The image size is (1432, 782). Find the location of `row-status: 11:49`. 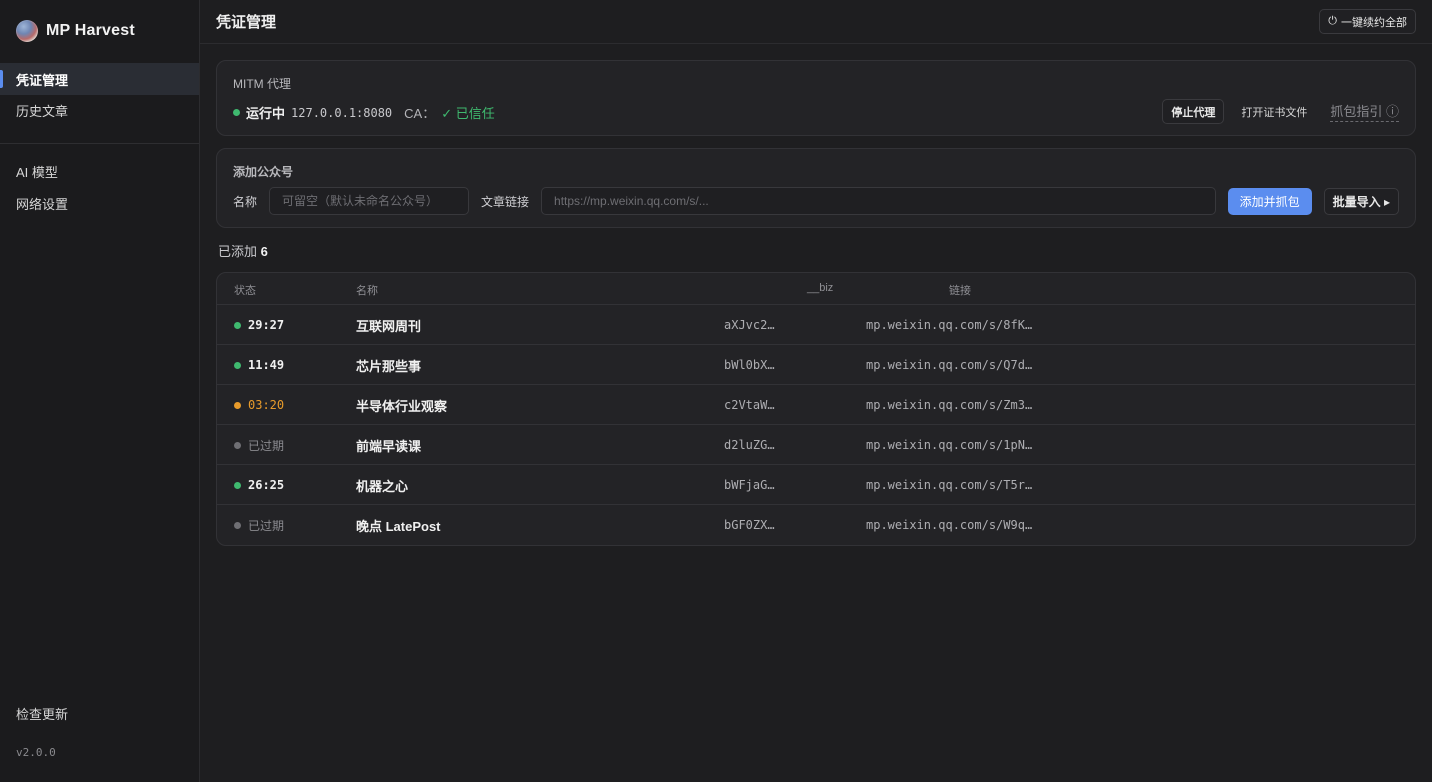

row-status: 11:49 is located at coordinates (259, 365).